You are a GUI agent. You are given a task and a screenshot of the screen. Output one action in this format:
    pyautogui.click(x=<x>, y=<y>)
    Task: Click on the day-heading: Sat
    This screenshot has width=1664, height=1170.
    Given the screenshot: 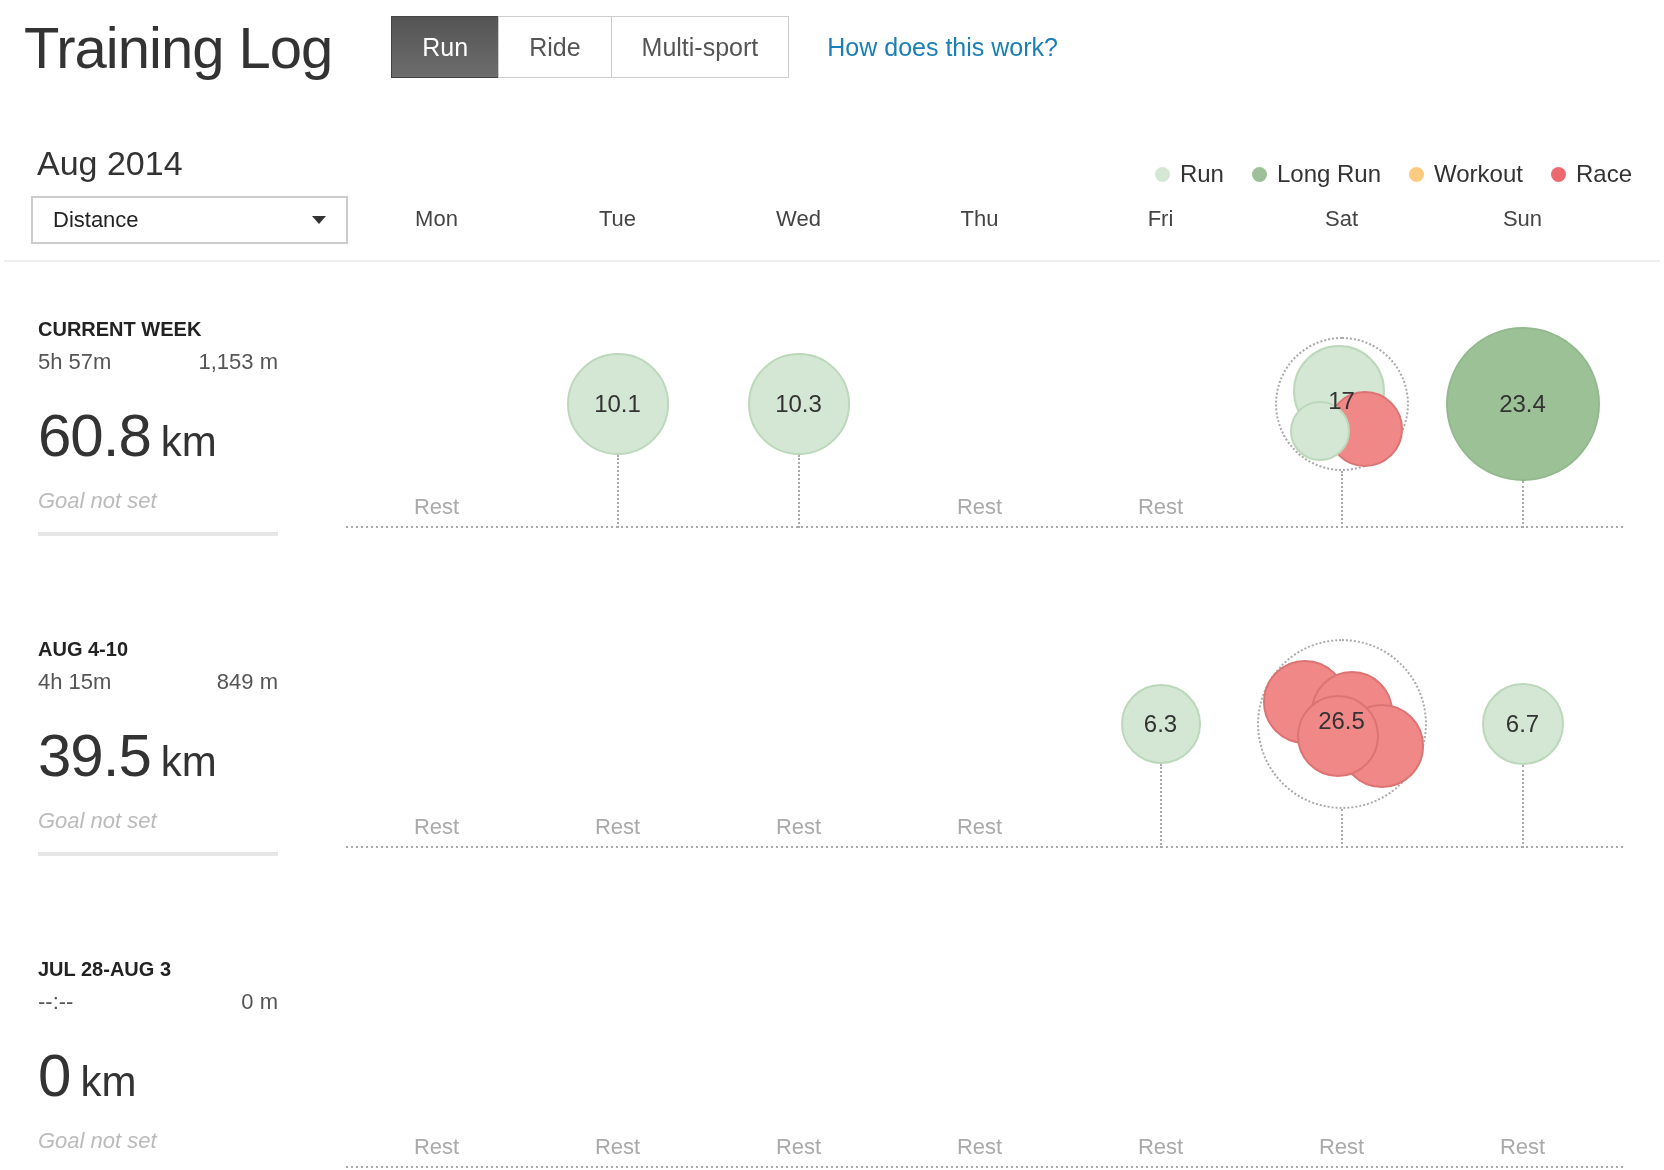 What is the action you would take?
    pyautogui.click(x=1341, y=219)
    